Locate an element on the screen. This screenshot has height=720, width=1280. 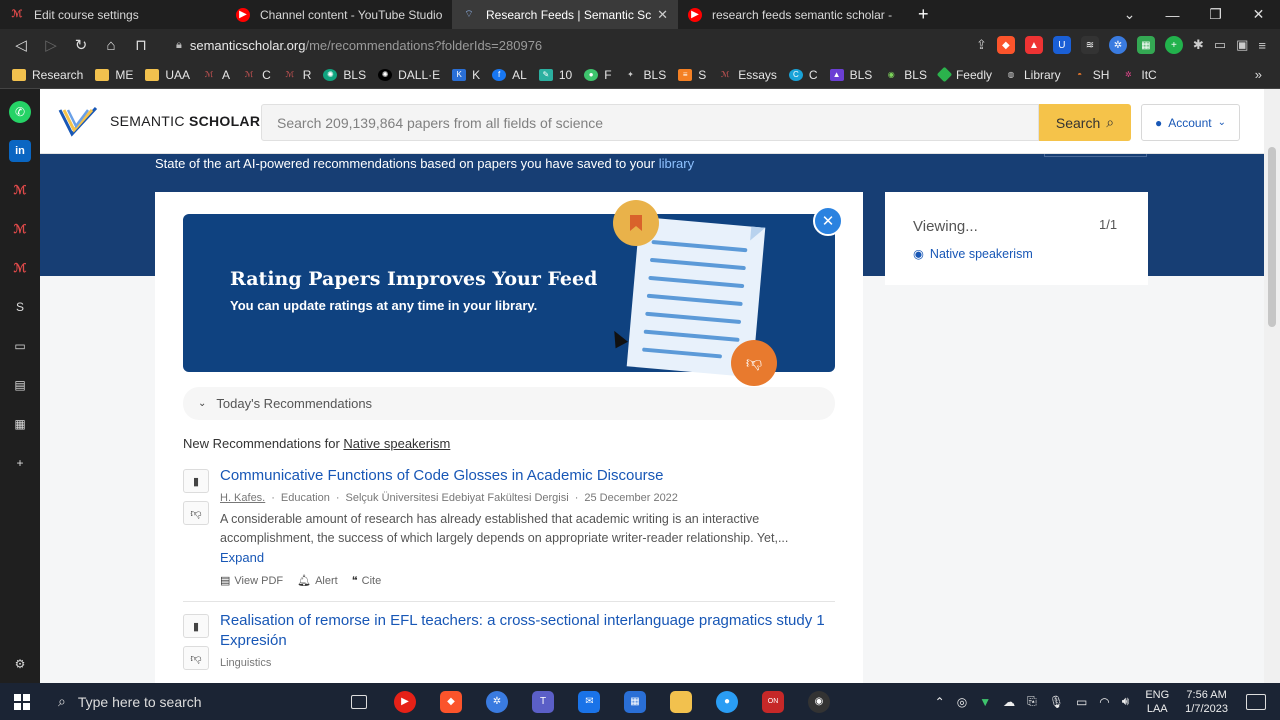
share-icon: ⇪ is located at coordinates (981, 45).